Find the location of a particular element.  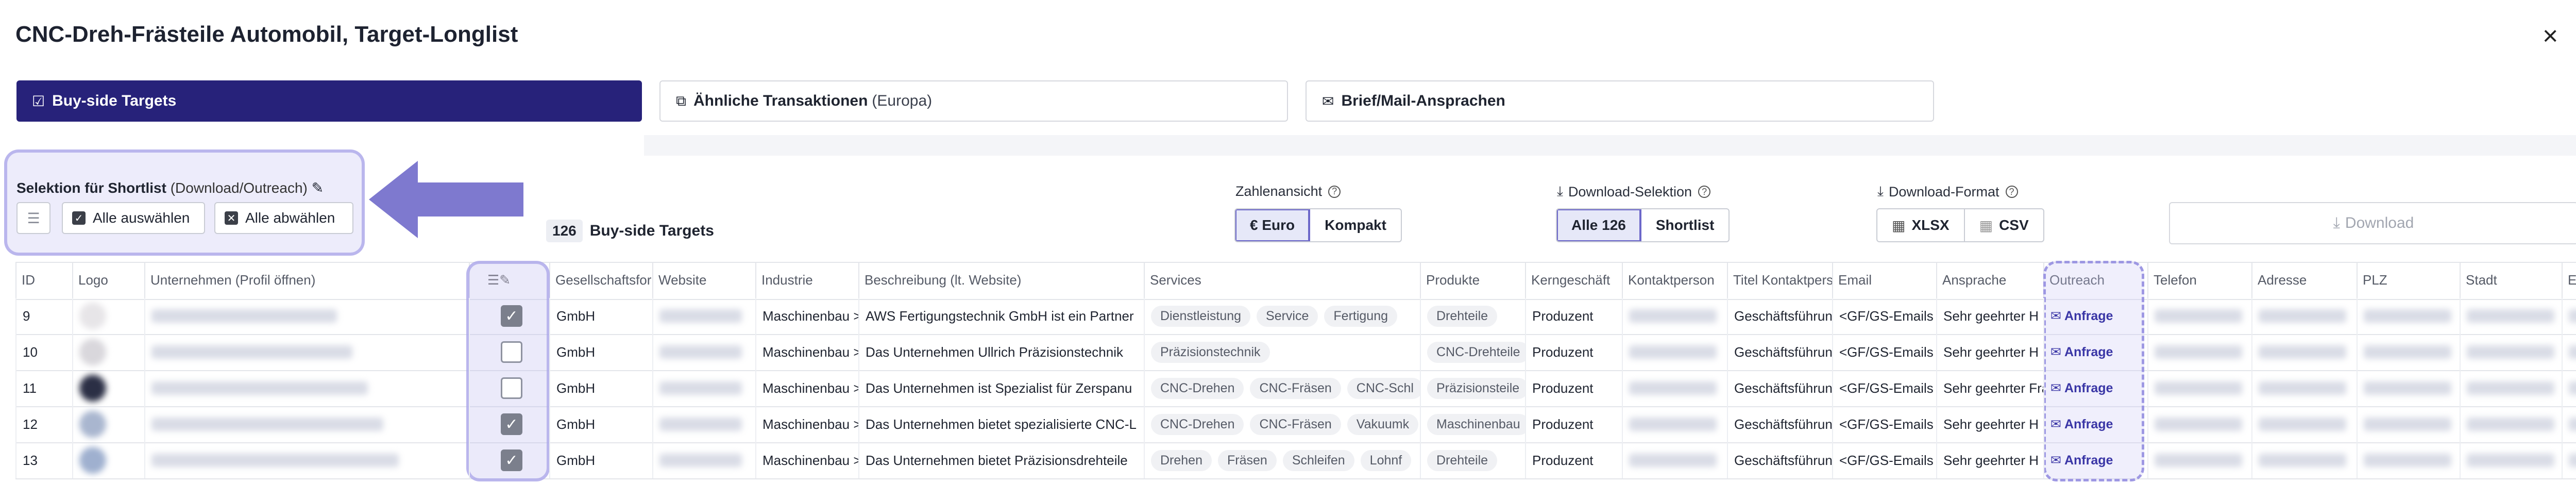

column-header-4: Gesellschaftsform is located at coordinates (600, 280).